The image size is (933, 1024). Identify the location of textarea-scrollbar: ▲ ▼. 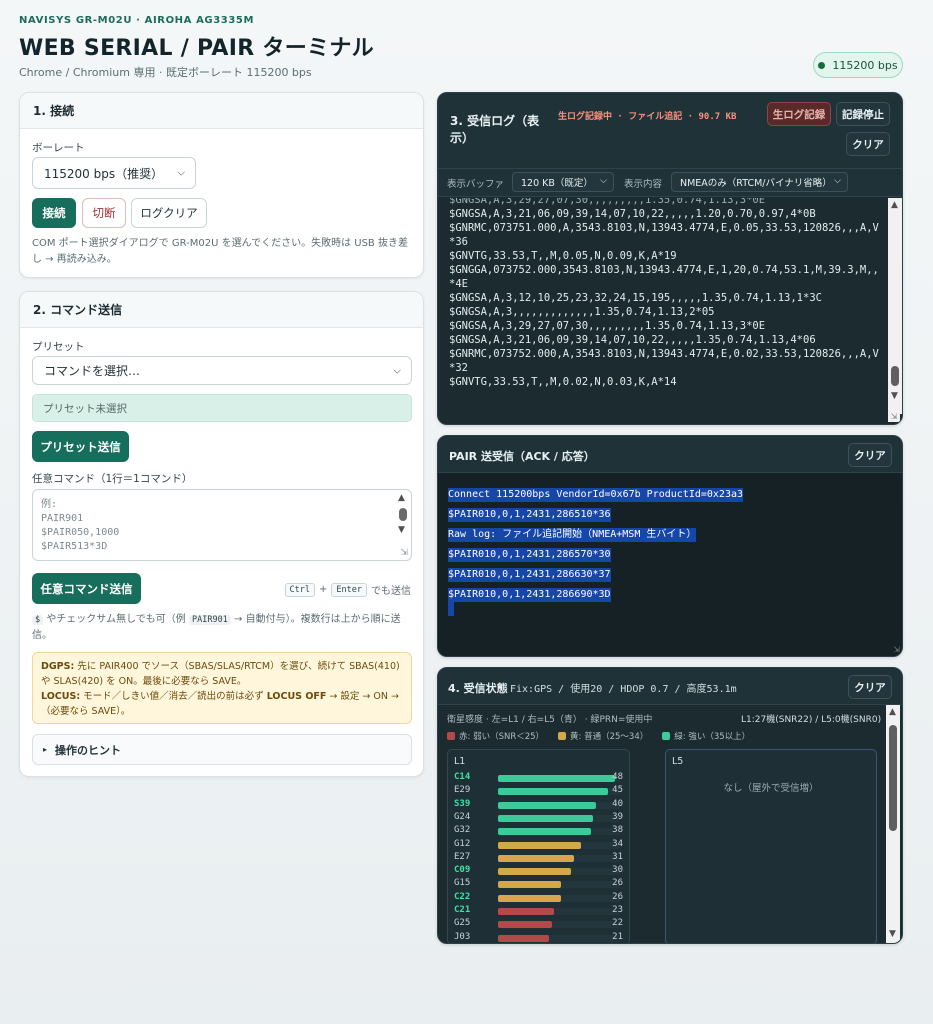
(403, 519).